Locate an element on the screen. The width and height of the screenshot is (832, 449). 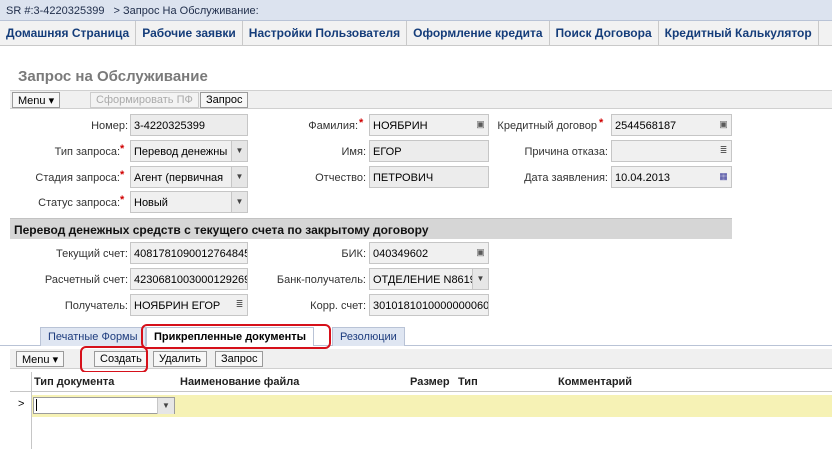
text-cursor is located at coordinates (36, 405).